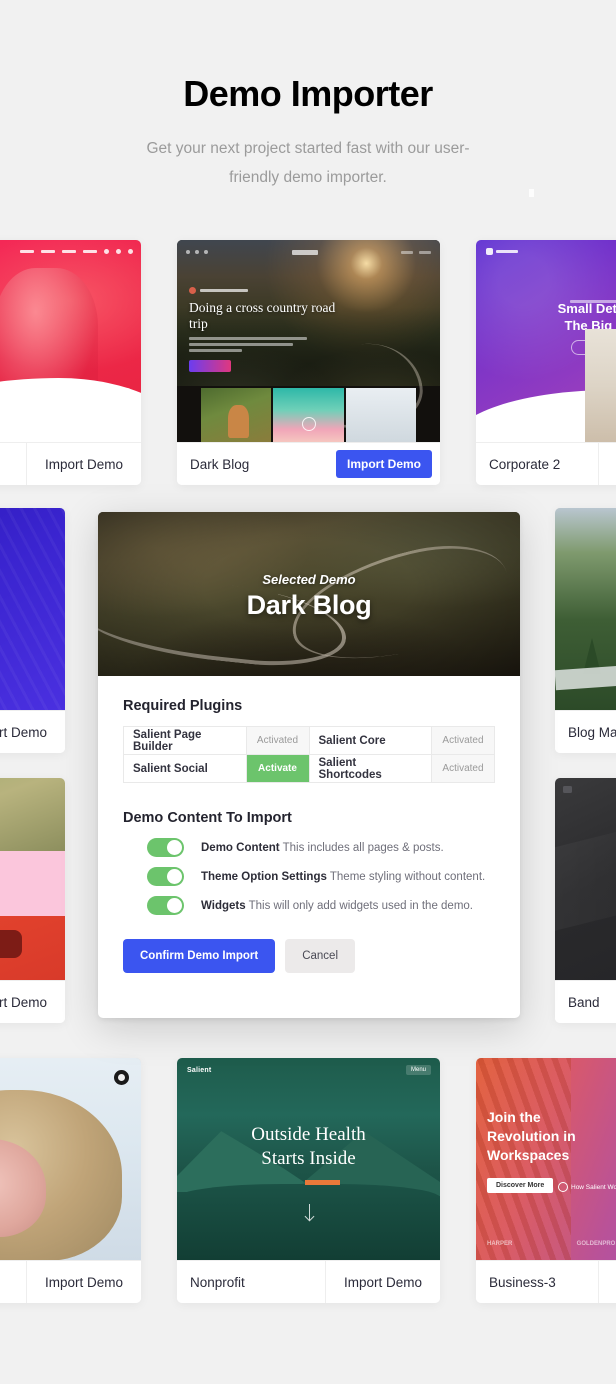  Describe the element at coordinates (531, 1136) in the screenshot. I see `thumb-headline: Join the Revolution in Workspaces` at that location.